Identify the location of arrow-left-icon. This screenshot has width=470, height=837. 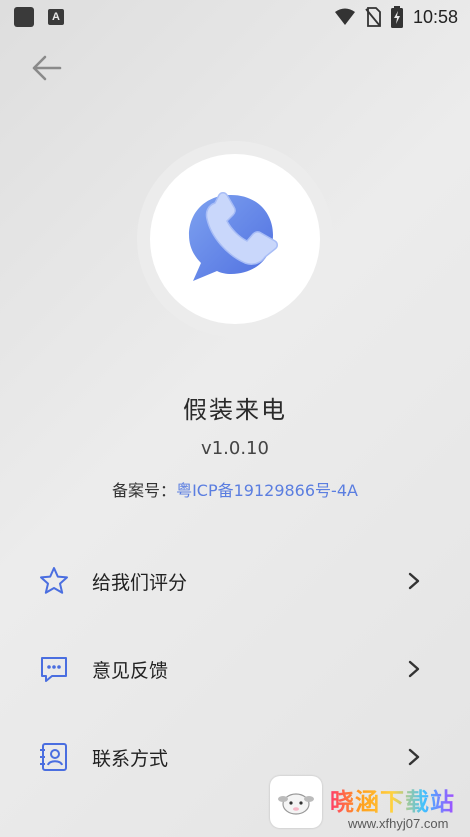
(47, 68).